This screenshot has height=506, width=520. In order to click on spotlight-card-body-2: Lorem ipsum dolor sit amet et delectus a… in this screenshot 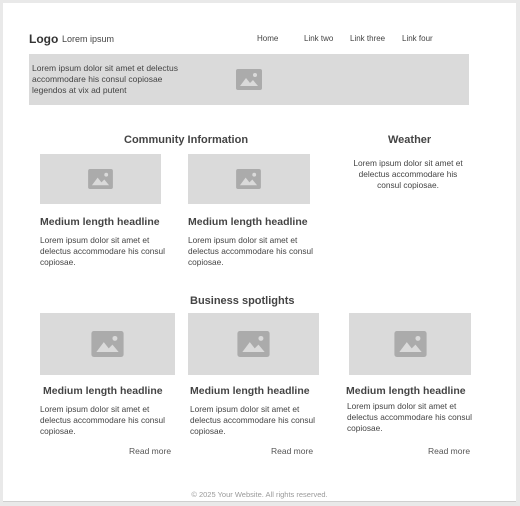, I will do `click(252, 420)`.